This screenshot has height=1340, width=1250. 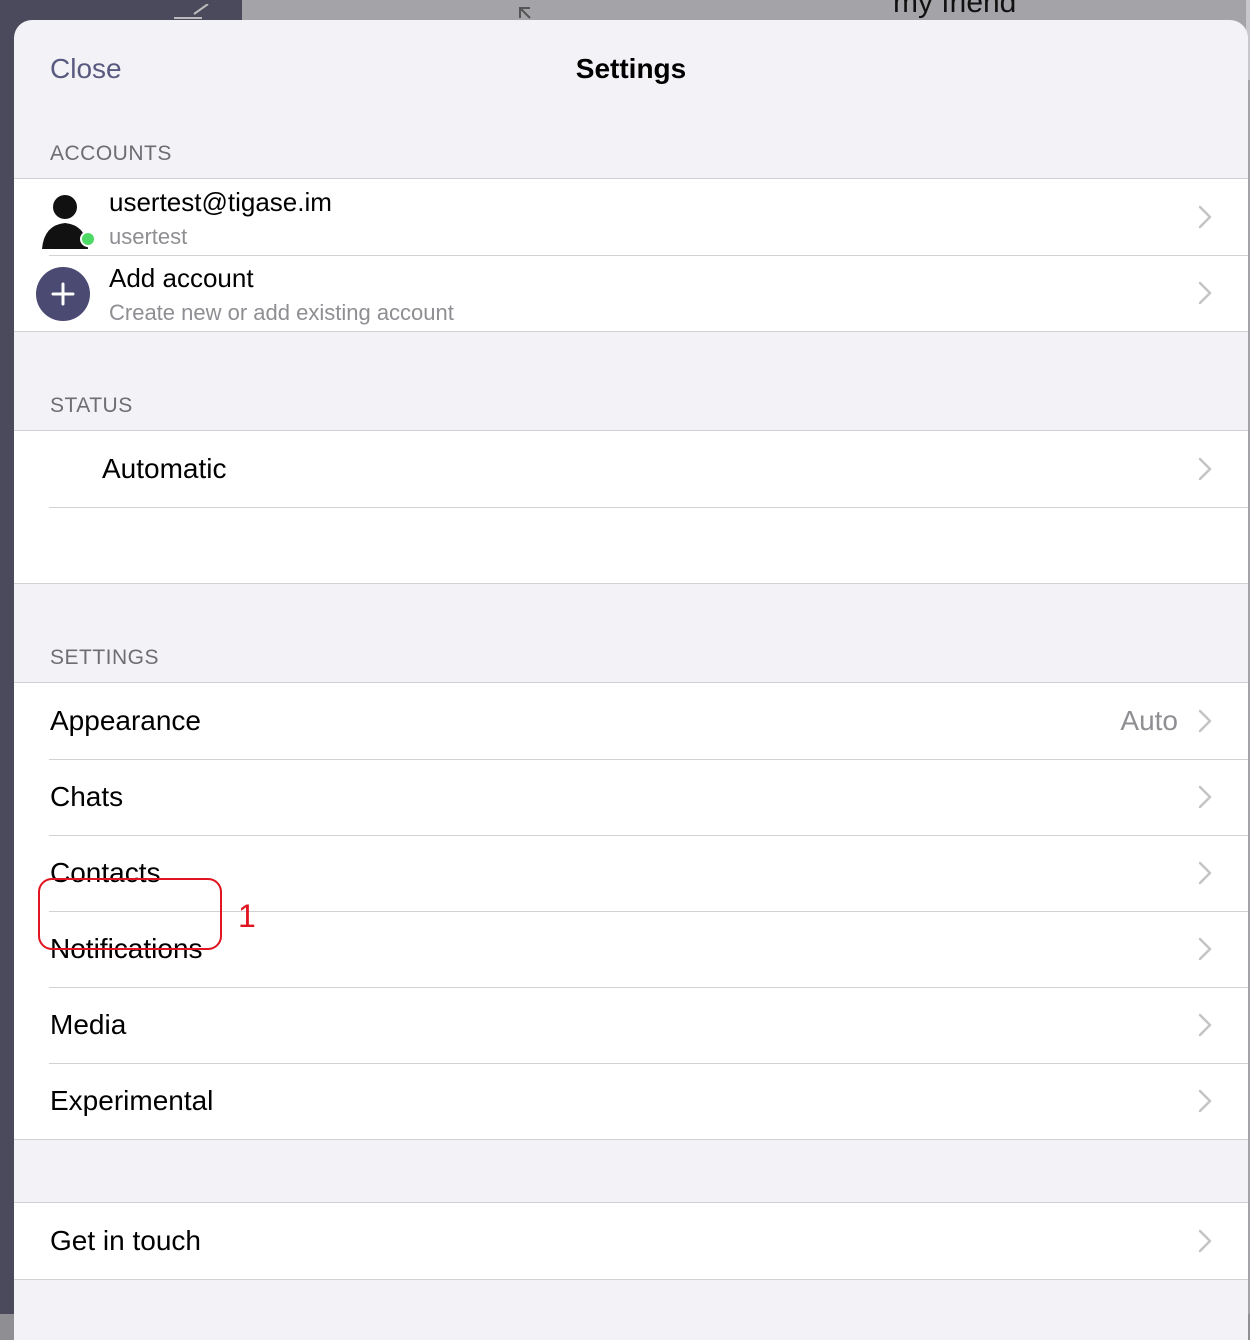 I want to click on appearance-label: Appearance, so click(x=126, y=720).